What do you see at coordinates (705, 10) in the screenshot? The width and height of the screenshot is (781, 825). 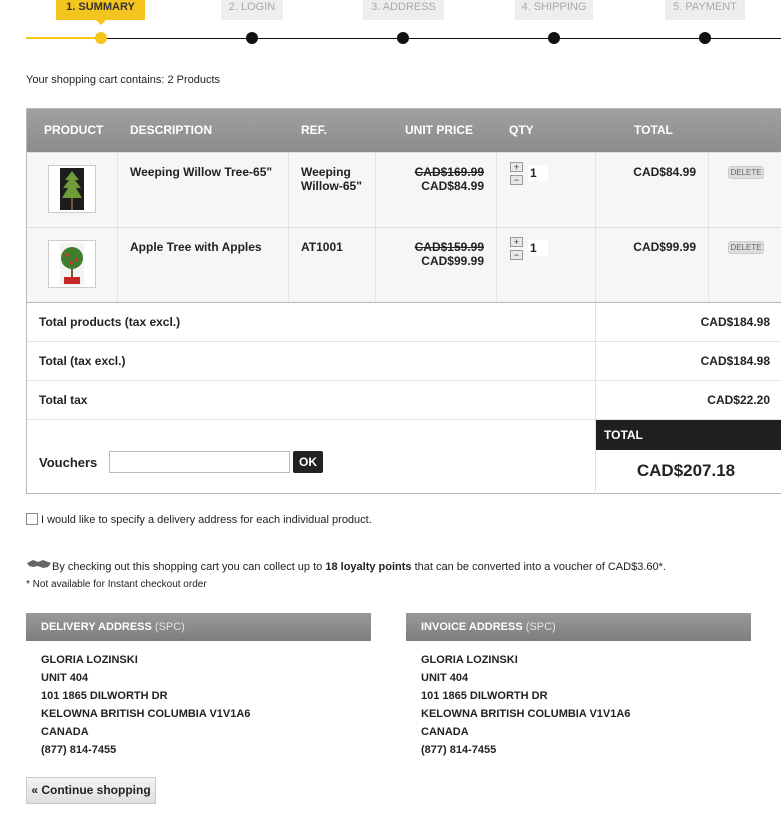 I see `step-payment: 5. PAYMENT` at bounding box center [705, 10].